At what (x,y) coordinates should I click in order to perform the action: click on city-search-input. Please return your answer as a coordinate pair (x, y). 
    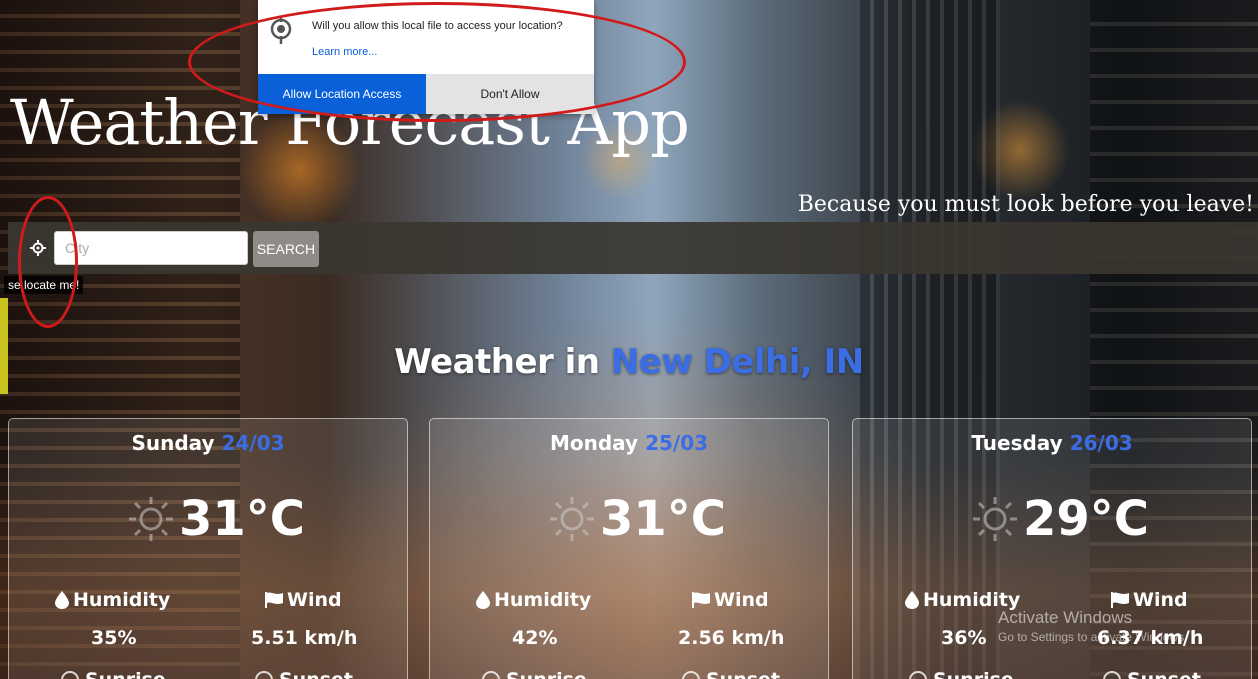
    Looking at the image, I should click on (151, 248).